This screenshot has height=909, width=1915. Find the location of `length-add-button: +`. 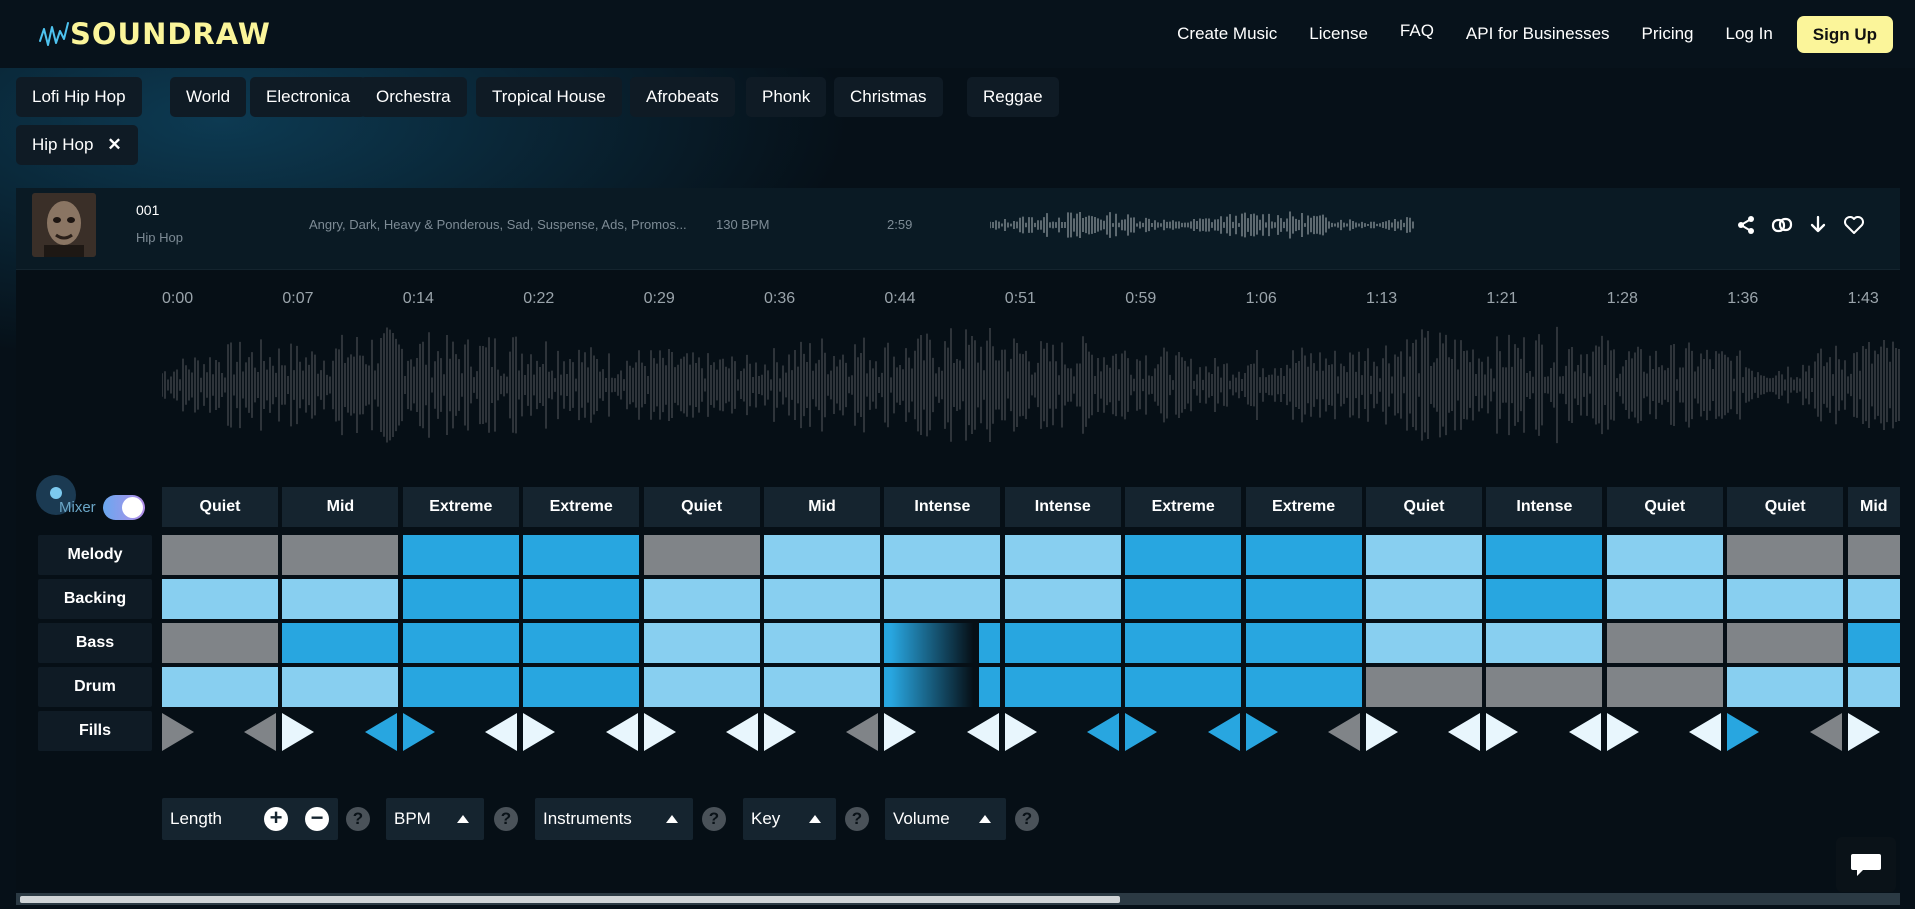

length-add-button: + is located at coordinates (276, 819).